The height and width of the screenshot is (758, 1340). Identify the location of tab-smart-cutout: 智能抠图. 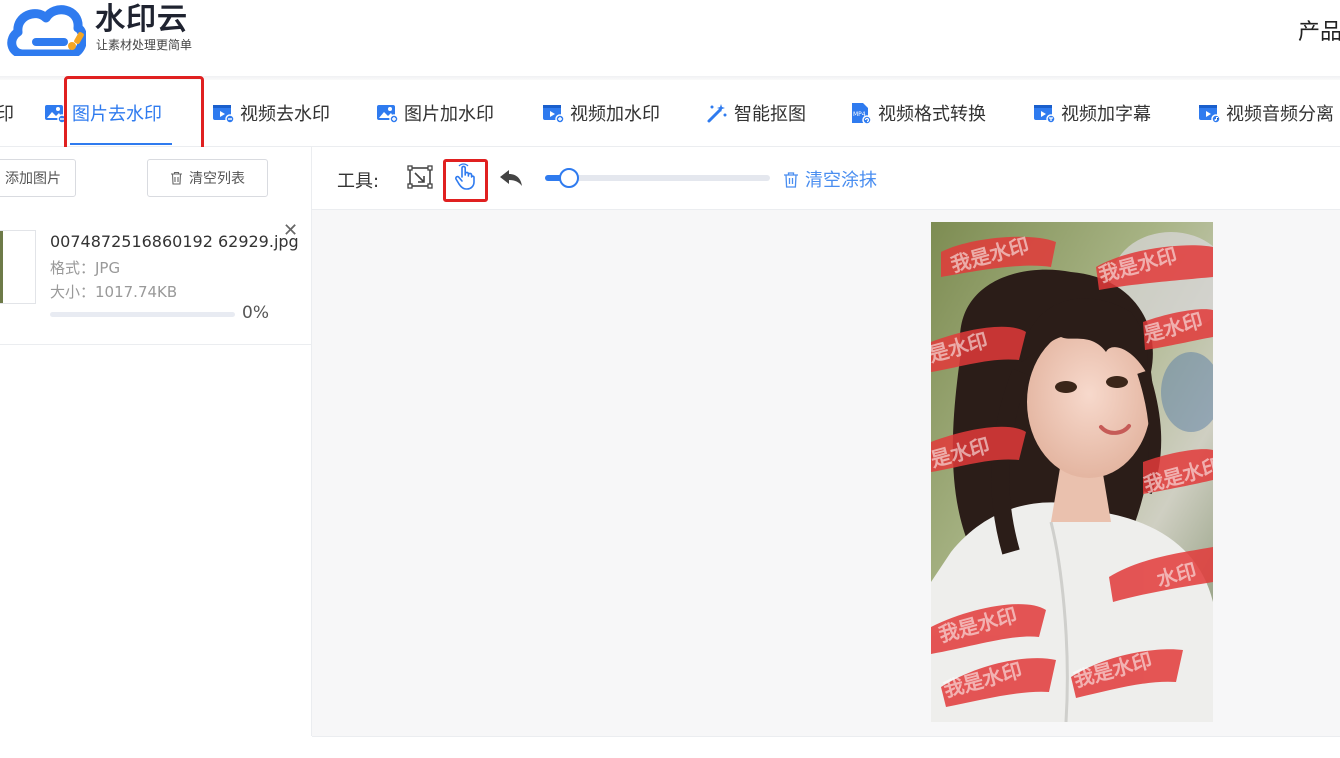
(756, 113).